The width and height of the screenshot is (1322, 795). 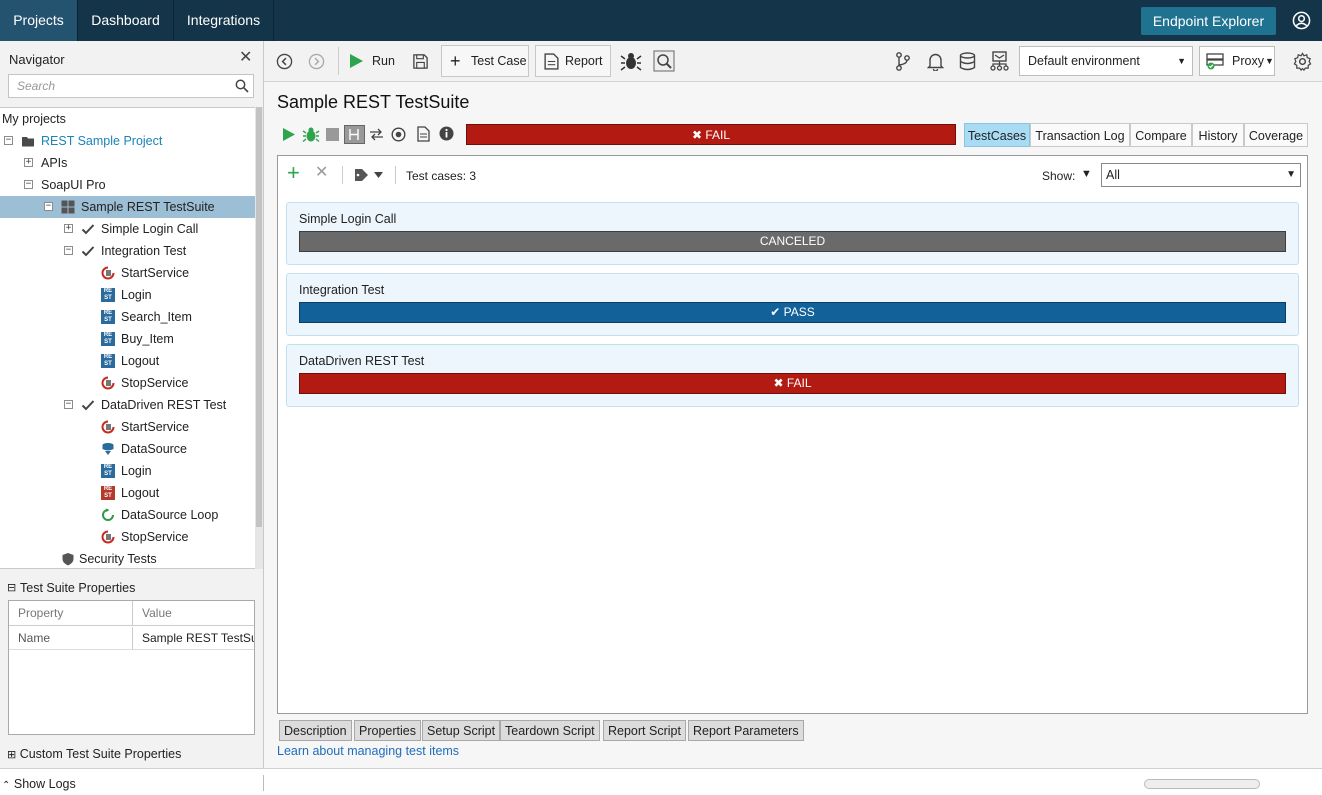 What do you see at coordinates (398, 134) in the screenshot?
I see `target-icon` at bounding box center [398, 134].